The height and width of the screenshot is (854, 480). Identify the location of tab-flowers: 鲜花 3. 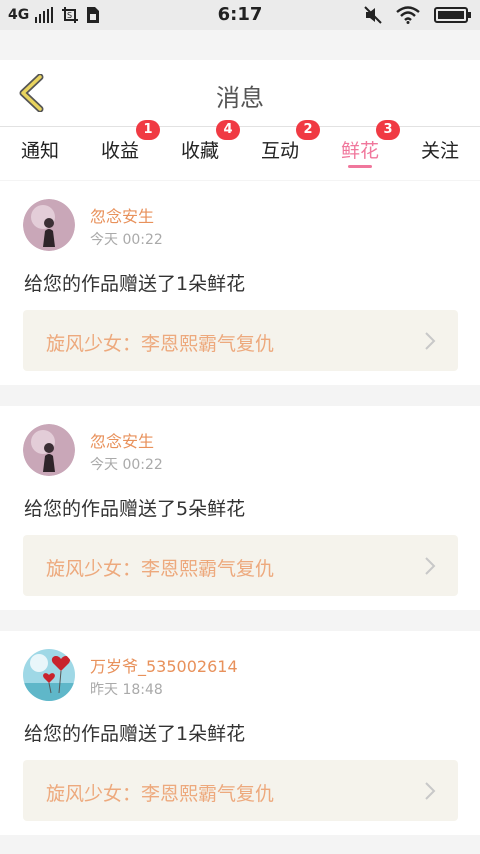
(360, 150).